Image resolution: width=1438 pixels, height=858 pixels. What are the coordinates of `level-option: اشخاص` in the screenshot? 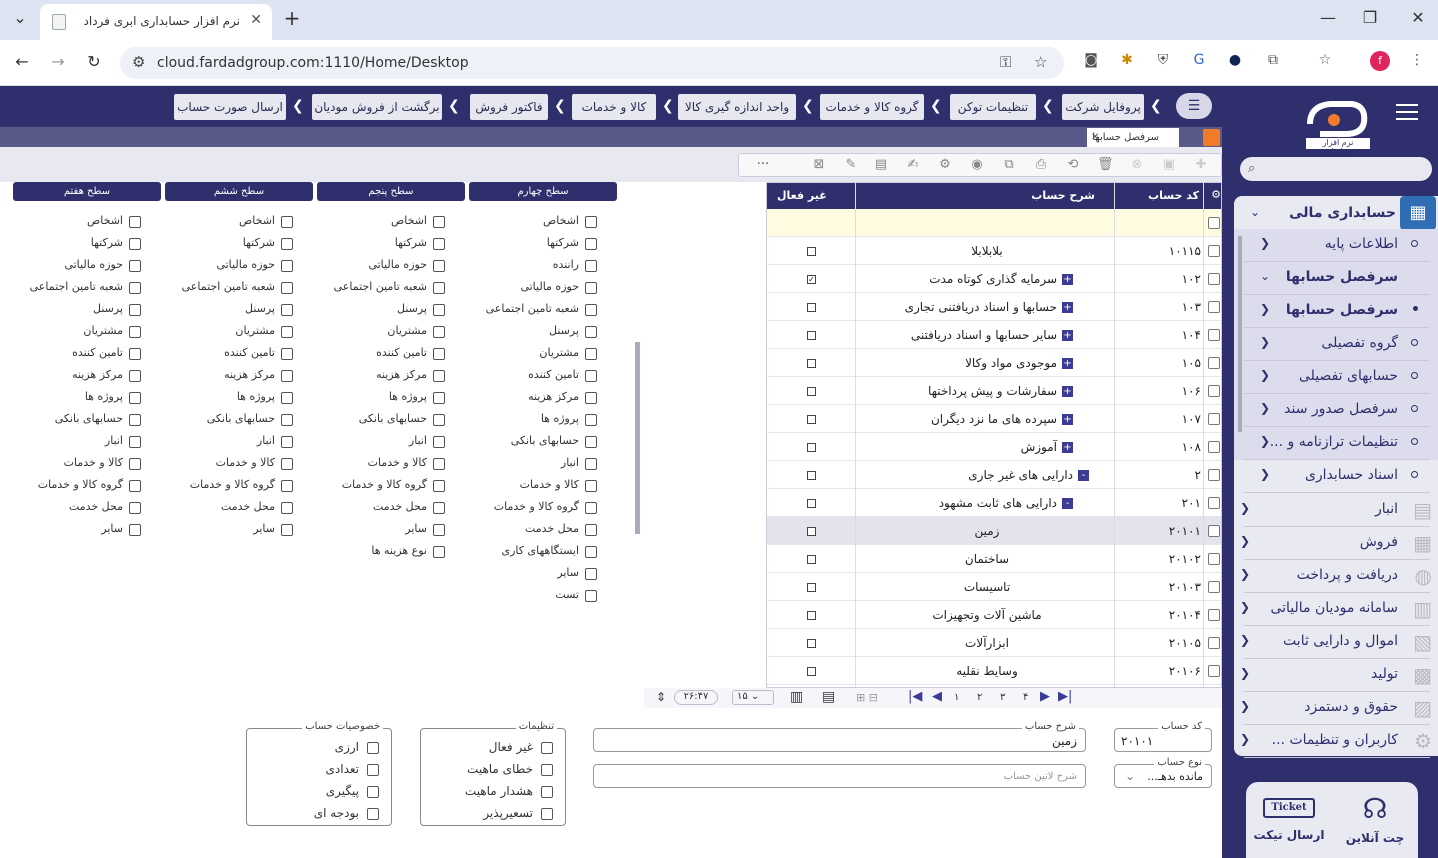 It's located at (543, 222).